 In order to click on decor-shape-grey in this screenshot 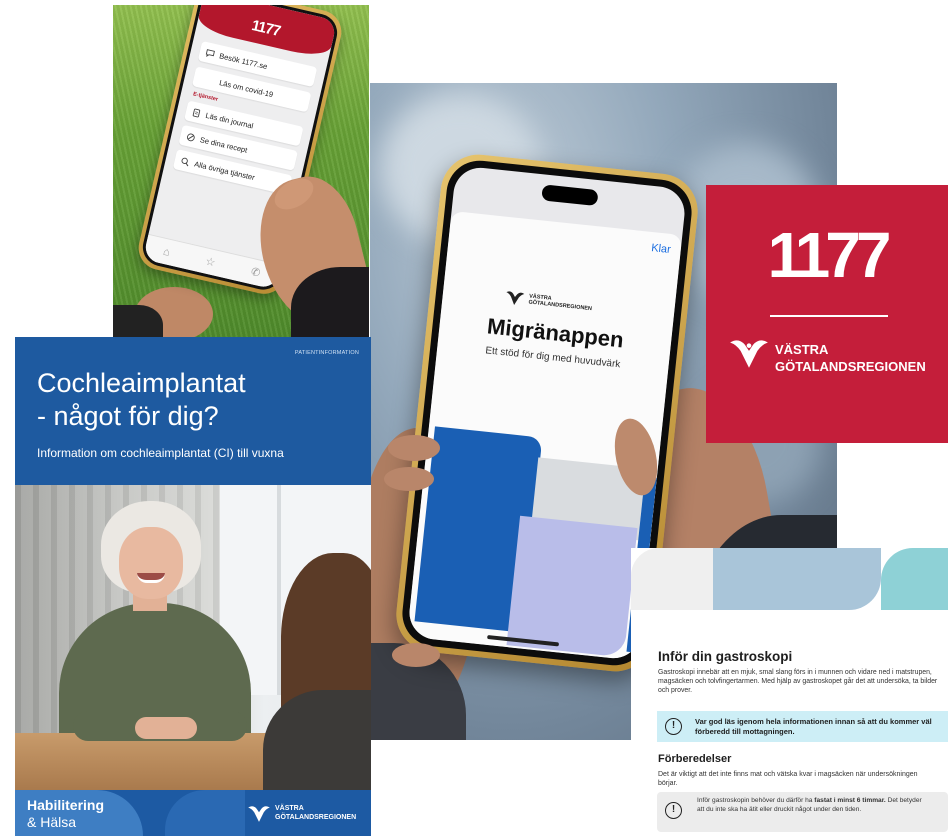, I will do `click(672, 579)`.